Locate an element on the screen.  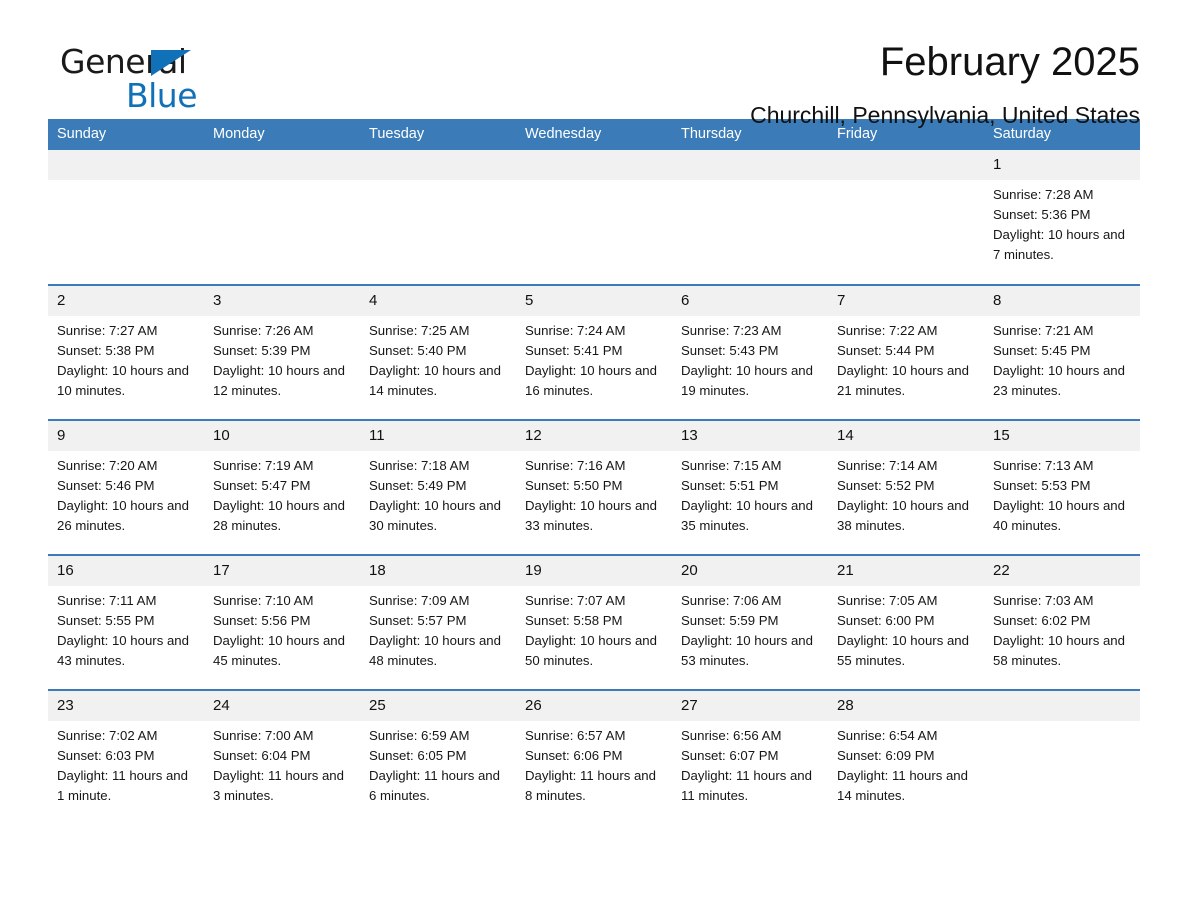
sunset-text: Sunset: 5:36 PM is located at coordinates (1042, 214).